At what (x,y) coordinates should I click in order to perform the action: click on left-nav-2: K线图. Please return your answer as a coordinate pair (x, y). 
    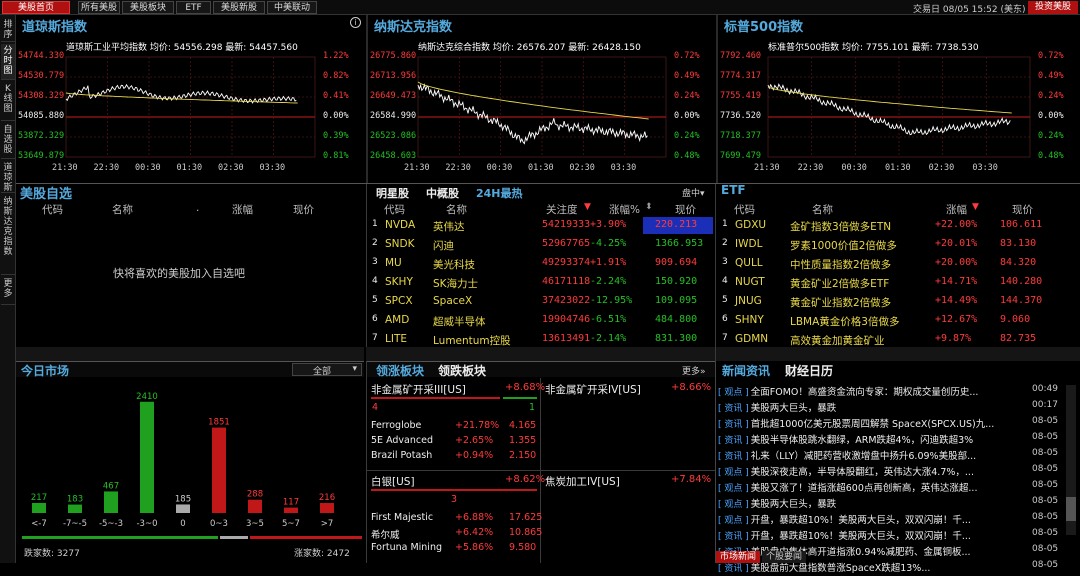
    Looking at the image, I should click on (8, 101).